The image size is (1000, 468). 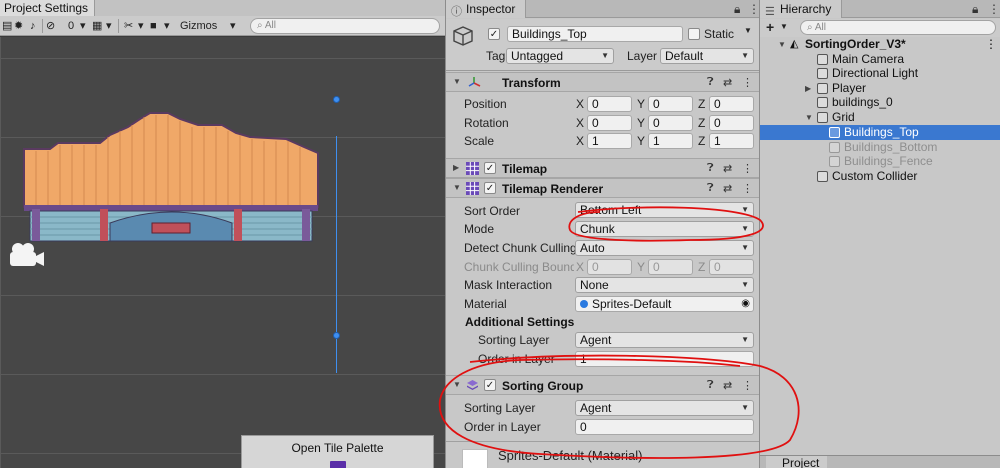 I want to click on audio-icon: ♪, so click(x=33, y=26).